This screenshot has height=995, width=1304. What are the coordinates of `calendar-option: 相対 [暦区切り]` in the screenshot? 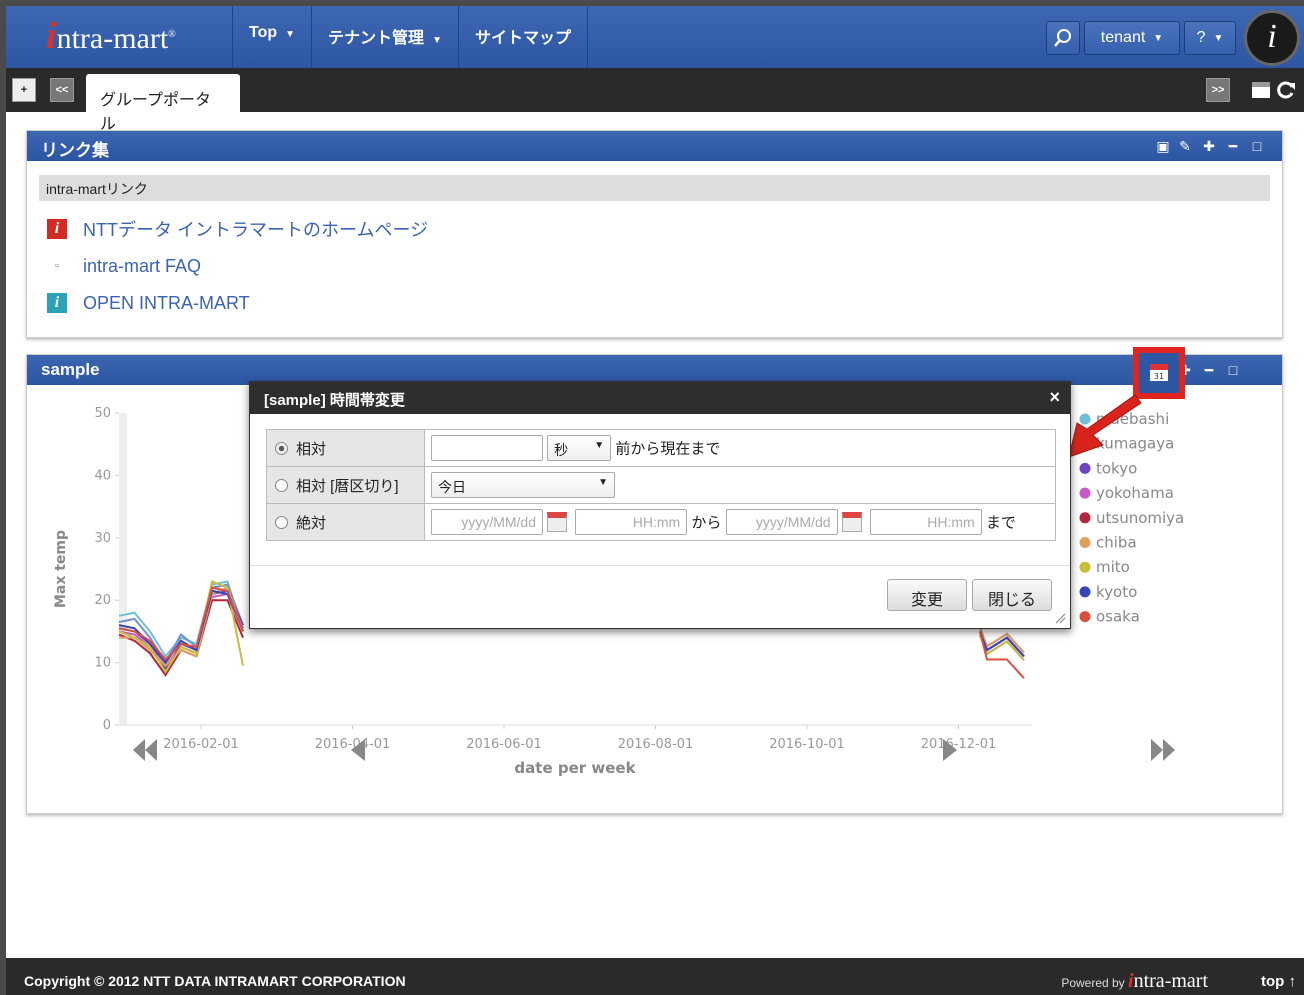 It's located at (345, 485).